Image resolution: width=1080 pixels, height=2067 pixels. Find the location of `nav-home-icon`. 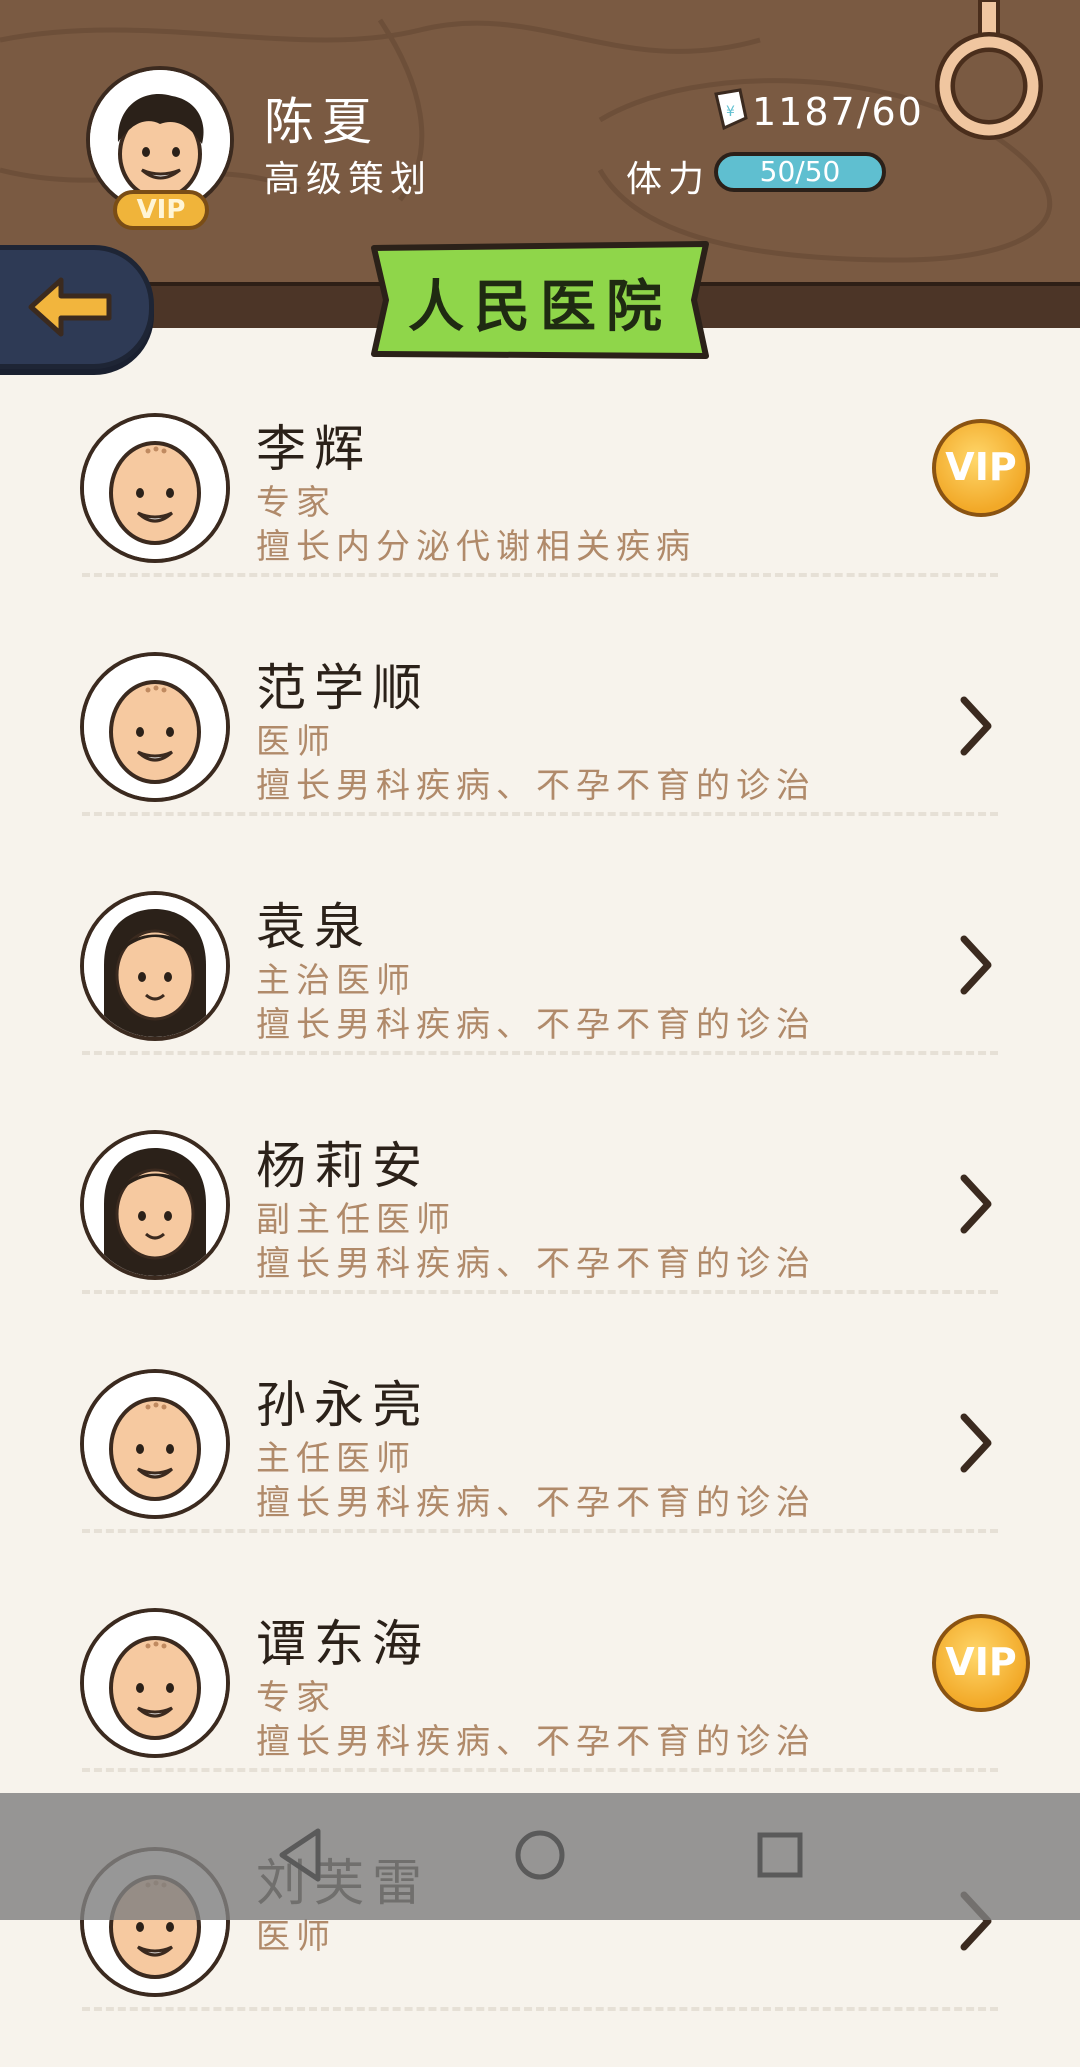

nav-home-icon is located at coordinates (540, 1855).